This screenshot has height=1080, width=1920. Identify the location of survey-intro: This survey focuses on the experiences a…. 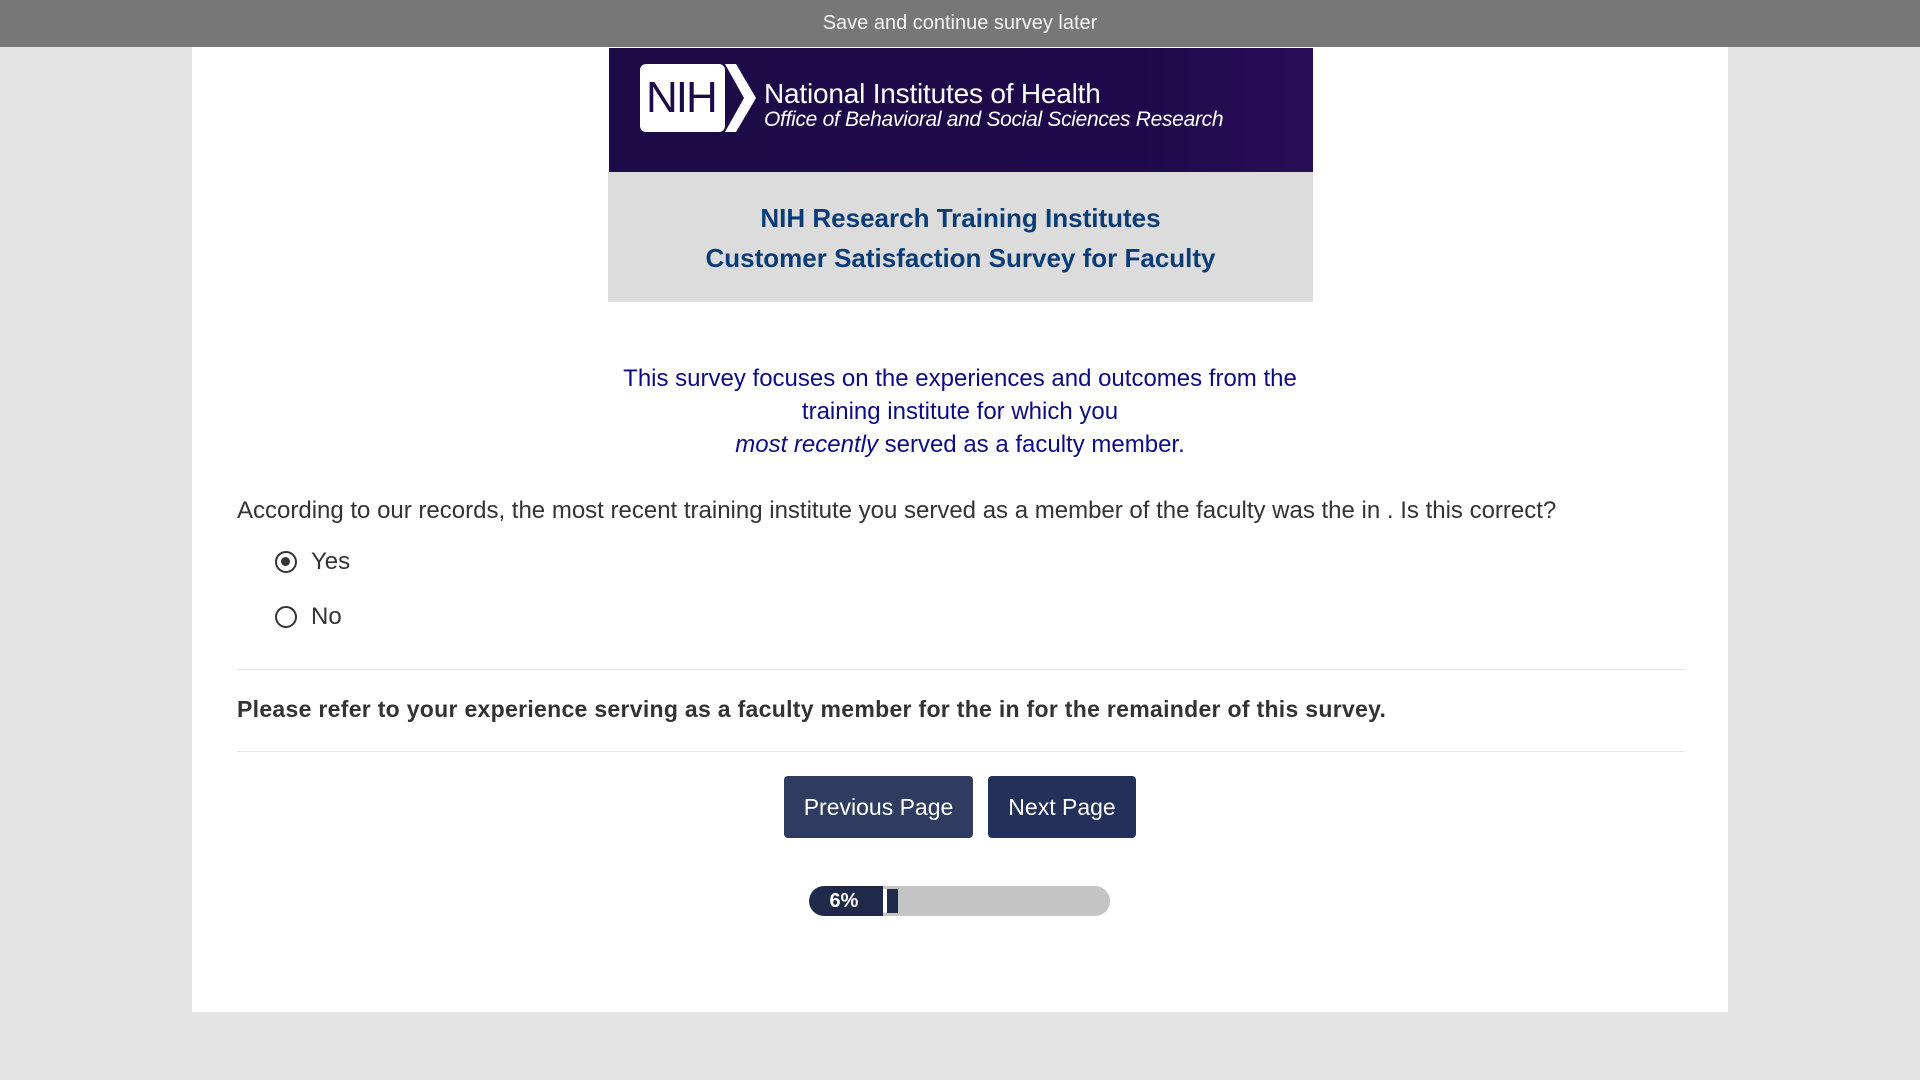
(960, 411).